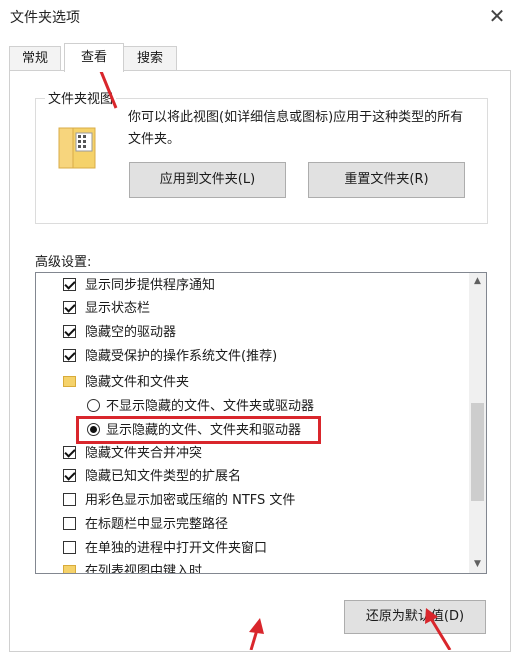 This screenshot has width=520, height=652. Describe the element at coordinates (81, 97) in the screenshot. I see `folder-views-label: 文件夹视图` at that location.